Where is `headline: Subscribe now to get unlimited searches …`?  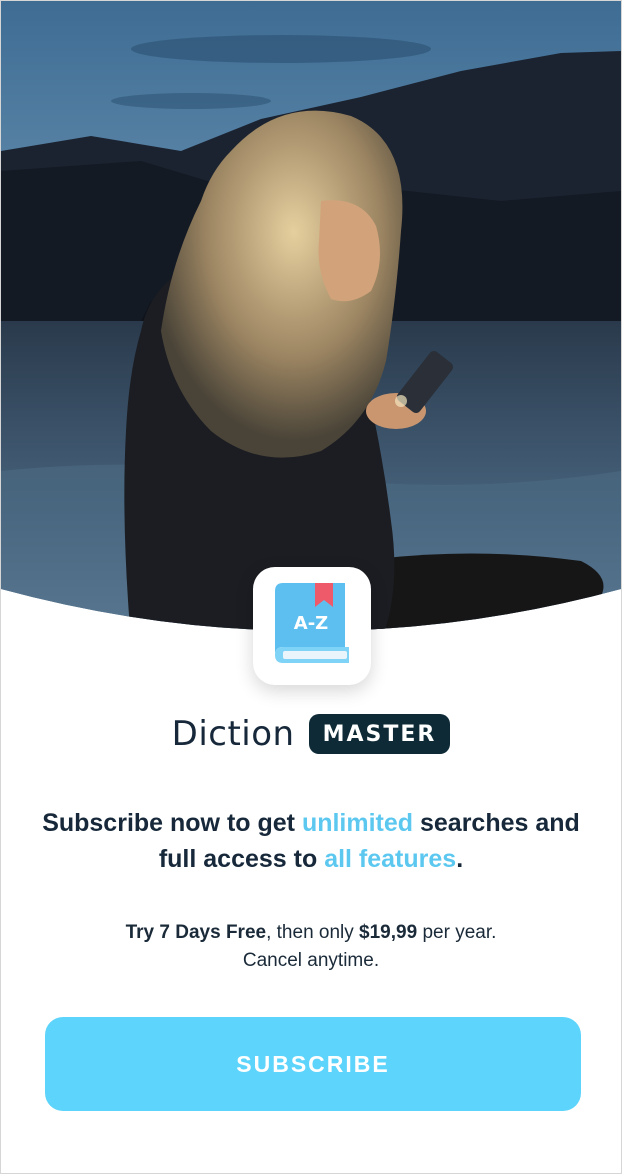
headline: Subscribe now to get unlimited searches … is located at coordinates (311, 841).